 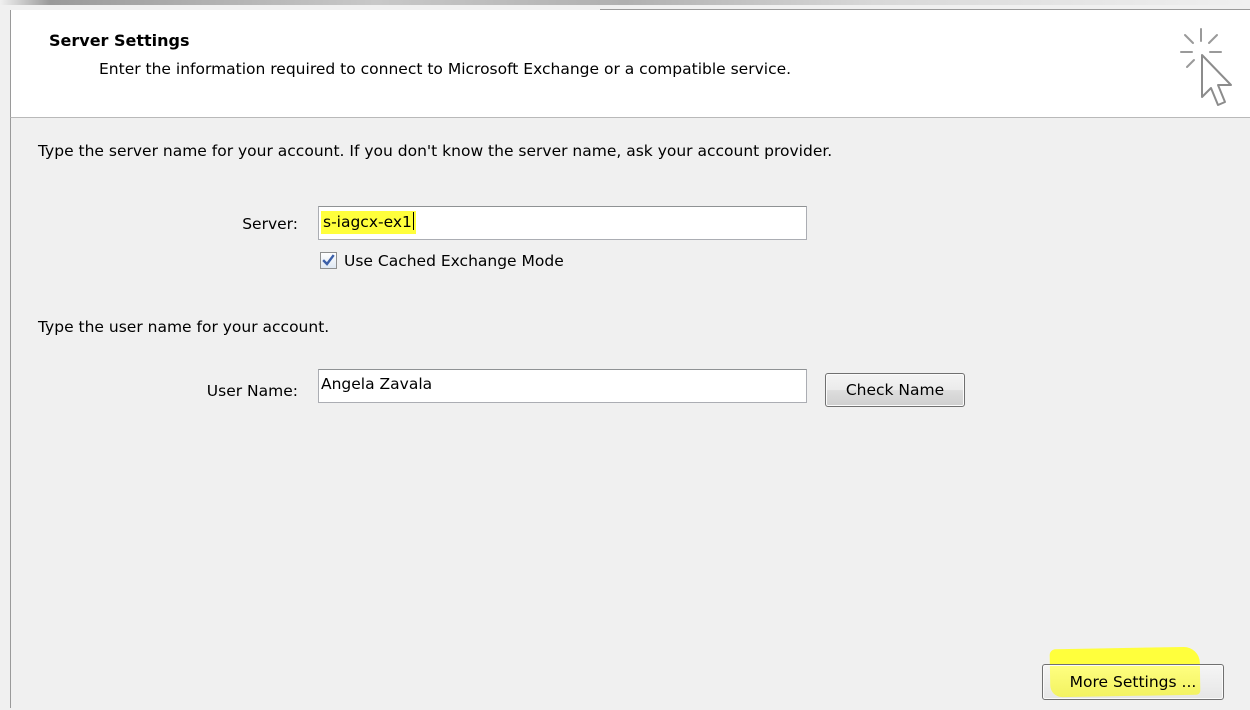 I want to click on checkmark-icon, so click(x=328, y=260).